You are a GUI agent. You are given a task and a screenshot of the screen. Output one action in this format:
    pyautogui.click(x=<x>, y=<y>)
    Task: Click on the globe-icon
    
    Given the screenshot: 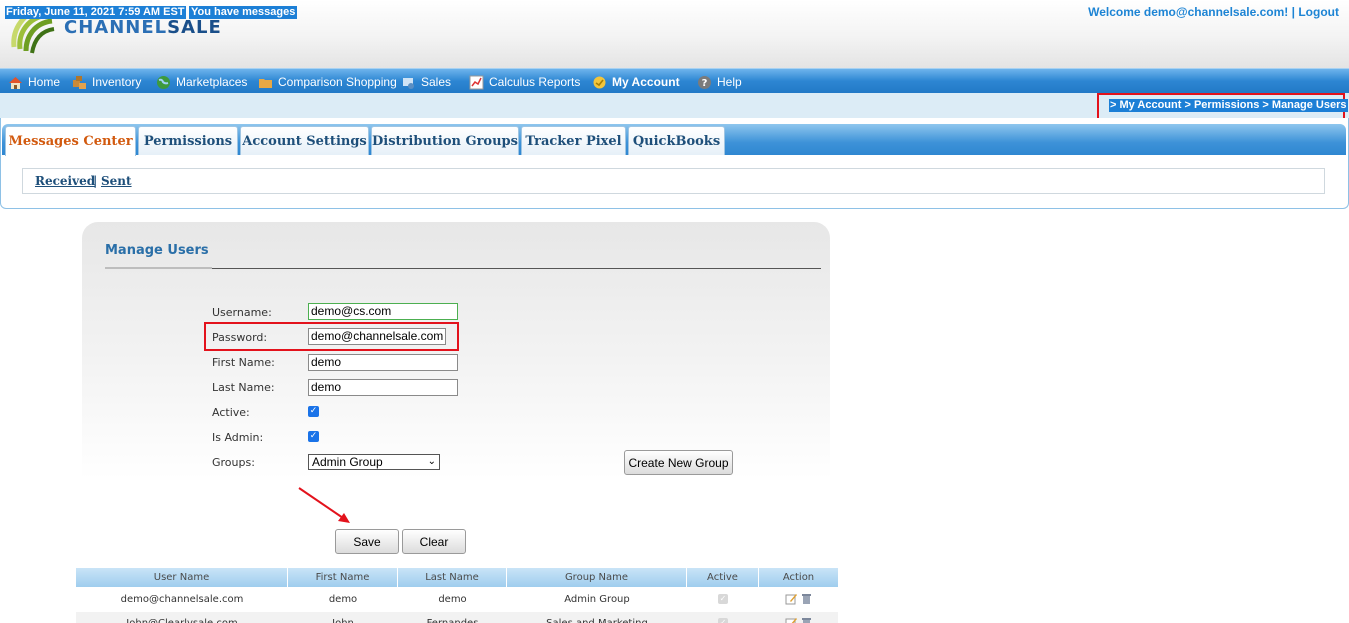 What is the action you would take?
    pyautogui.click(x=163, y=82)
    